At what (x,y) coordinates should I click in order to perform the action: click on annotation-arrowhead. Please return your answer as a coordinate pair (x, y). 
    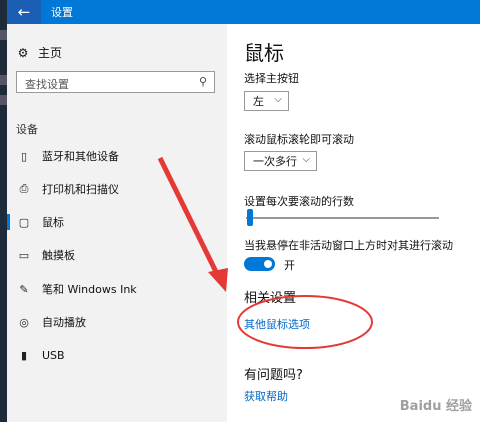
    Looking at the image, I should click on (218, 280).